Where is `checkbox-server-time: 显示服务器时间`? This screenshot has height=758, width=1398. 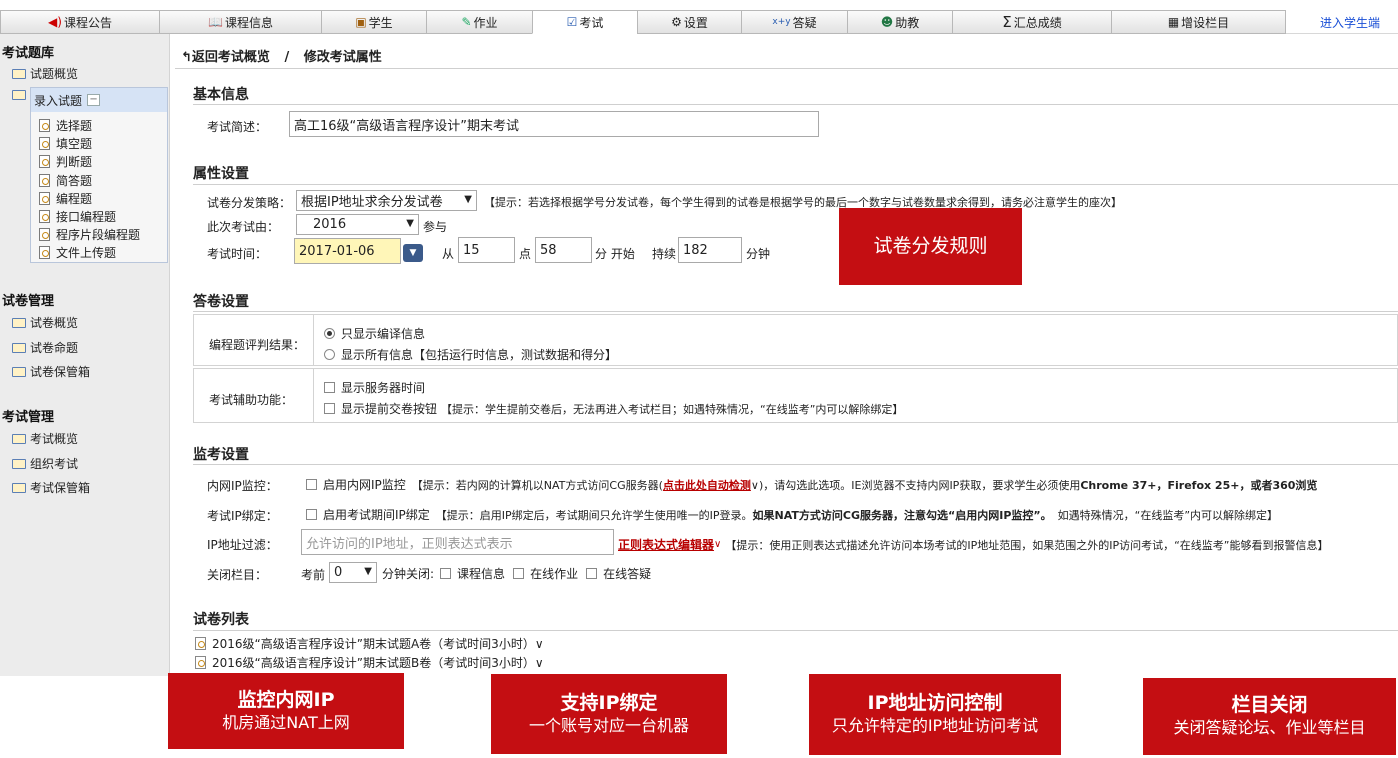 checkbox-server-time: 显示服务器时间 is located at coordinates (374, 387).